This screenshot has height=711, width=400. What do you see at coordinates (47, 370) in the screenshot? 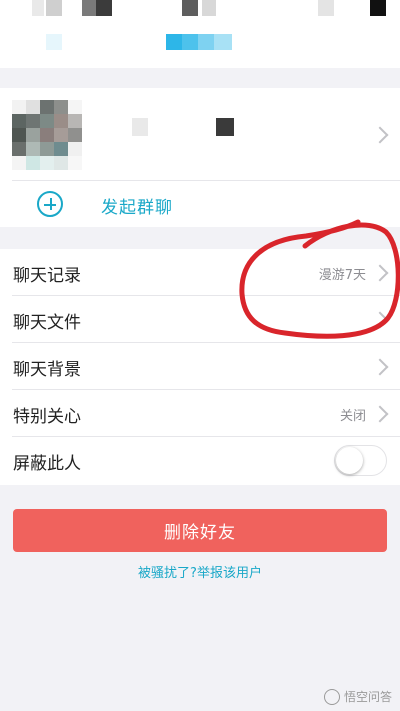
I see `row-label: 聊天背景` at bounding box center [47, 370].